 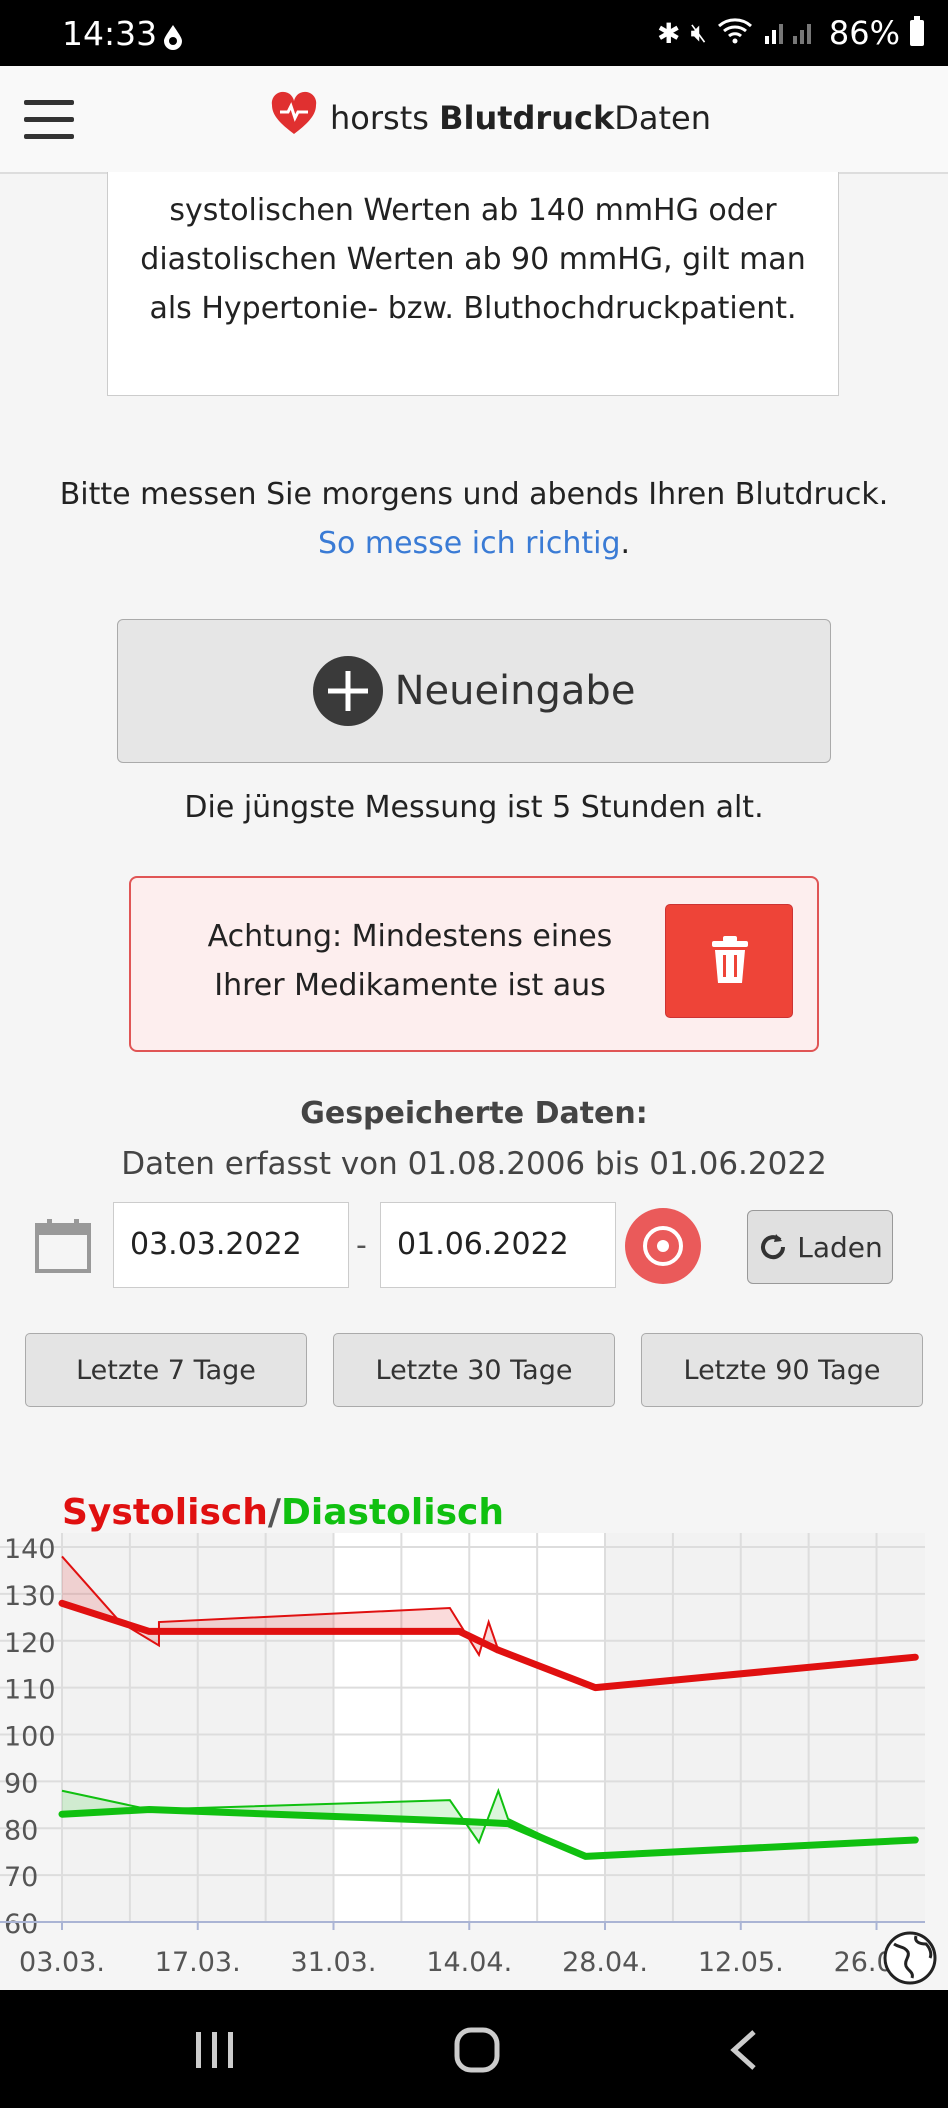 I want to click on bluetooth-icon: ✱, so click(x=669, y=33).